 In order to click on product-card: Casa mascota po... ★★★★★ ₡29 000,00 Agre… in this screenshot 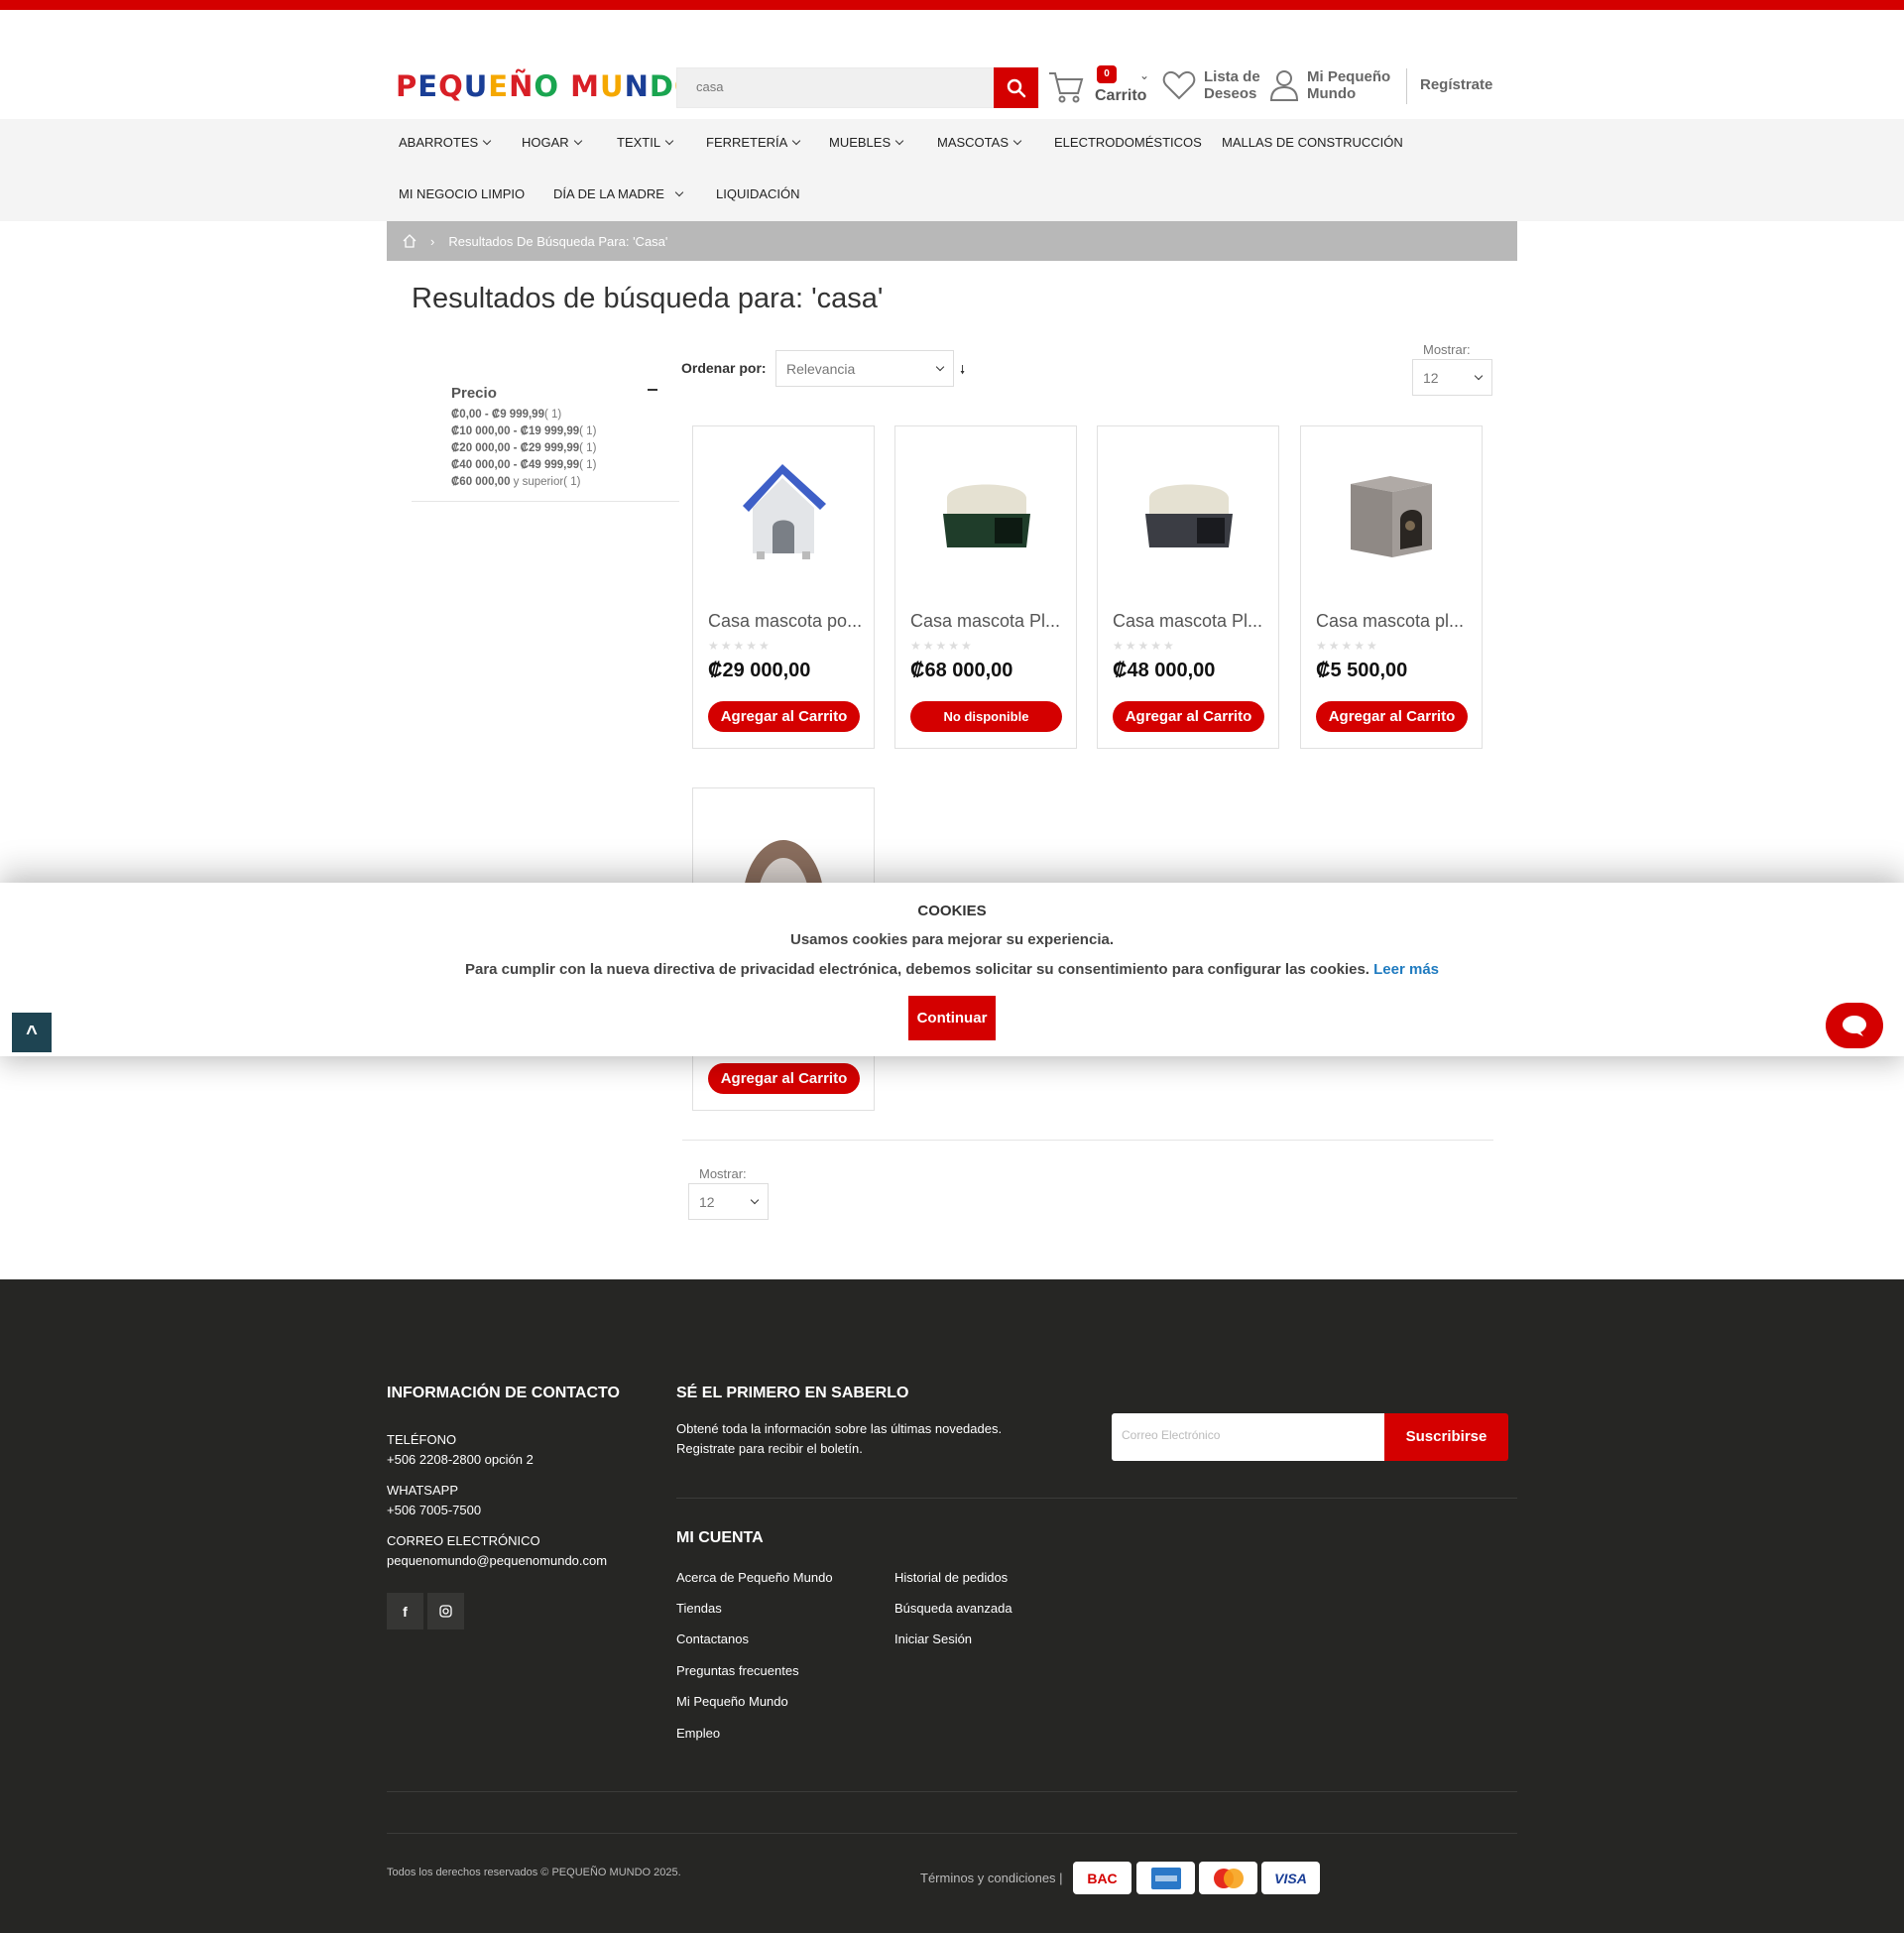, I will do `click(783, 587)`.